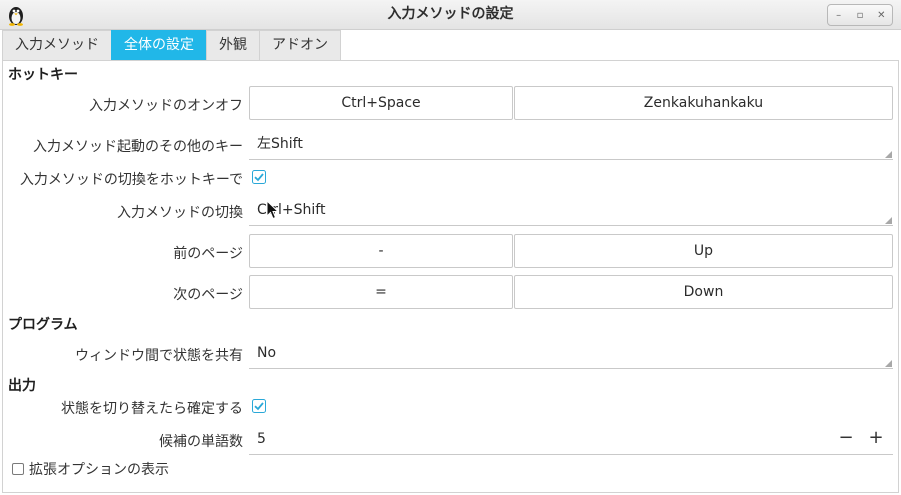  What do you see at coordinates (571, 354) in the screenshot?
I see `share-state-combo: No` at bounding box center [571, 354].